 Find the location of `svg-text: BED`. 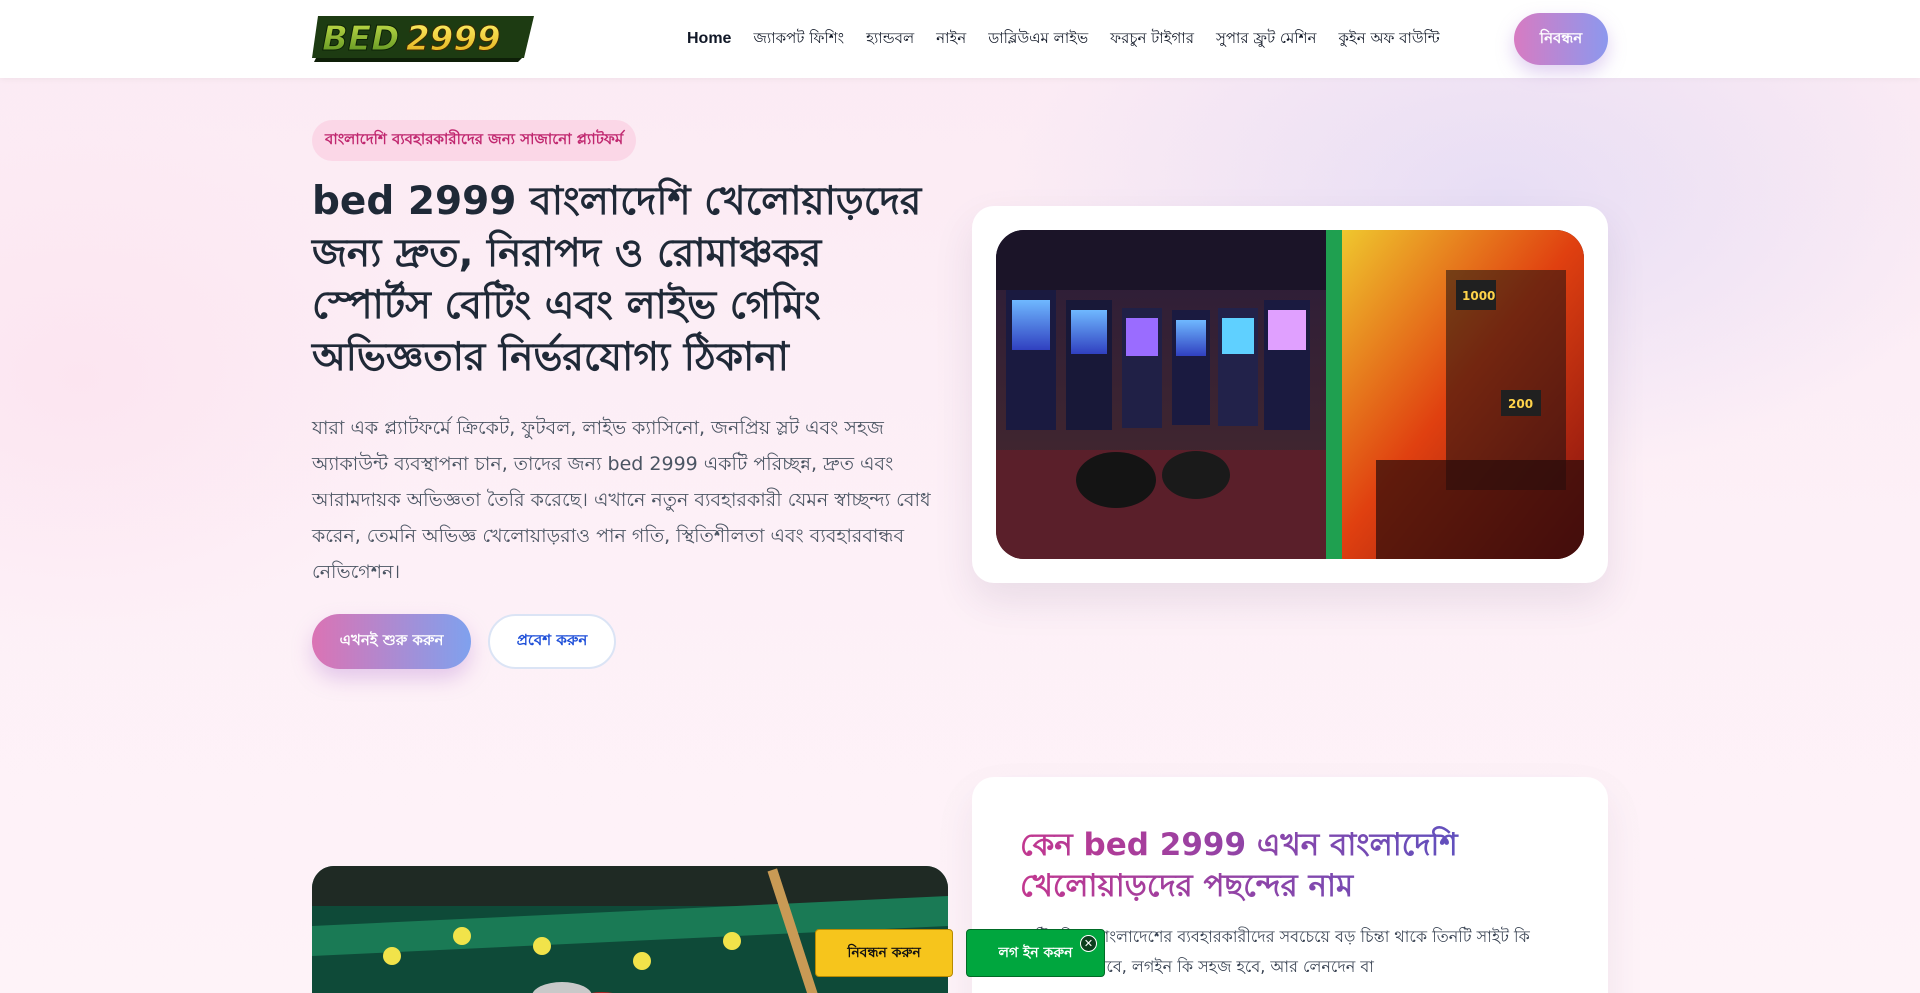

svg-text: BED is located at coordinates (360, 39).